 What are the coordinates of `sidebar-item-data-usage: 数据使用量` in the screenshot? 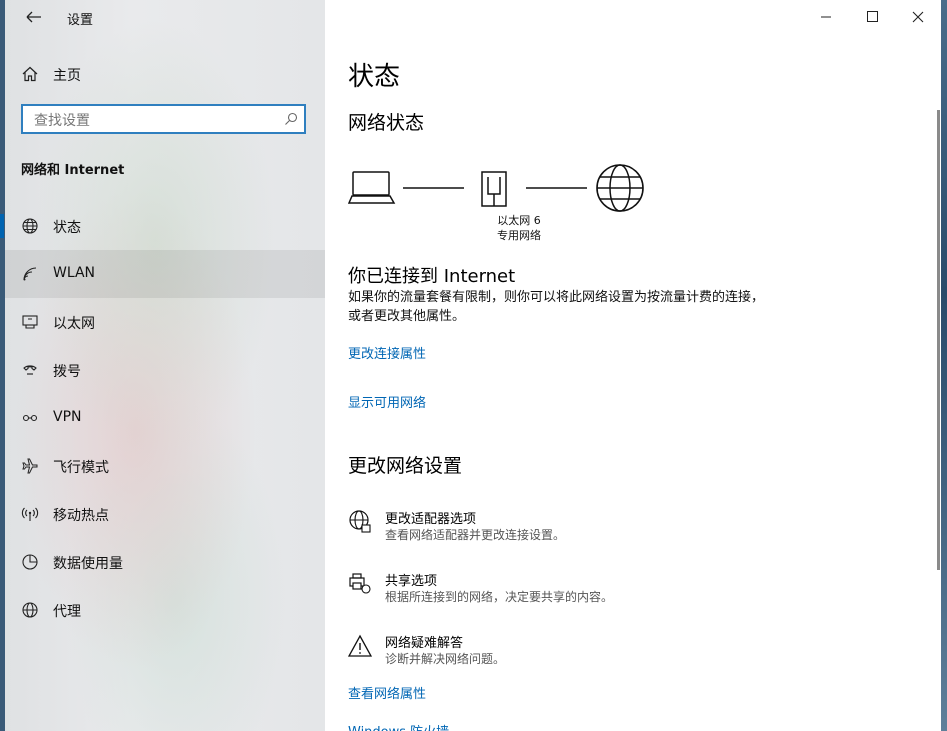 It's located at (165, 562).